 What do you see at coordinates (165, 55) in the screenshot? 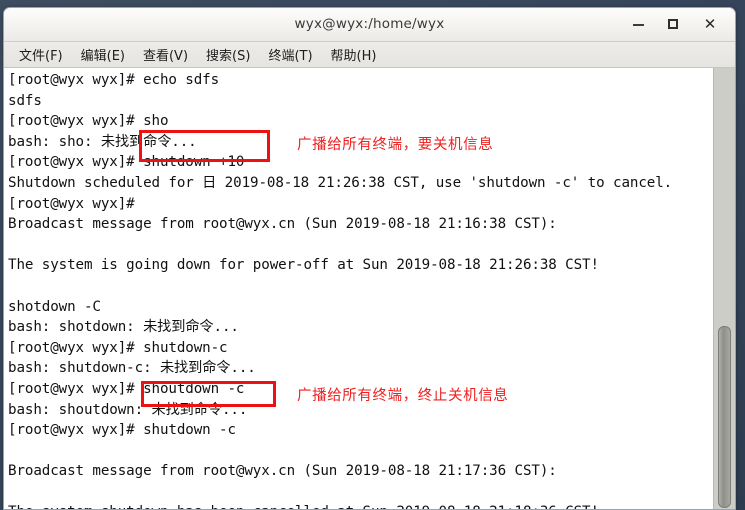
I see `menu-item-view: 查看(V)` at bounding box center [165, 55].